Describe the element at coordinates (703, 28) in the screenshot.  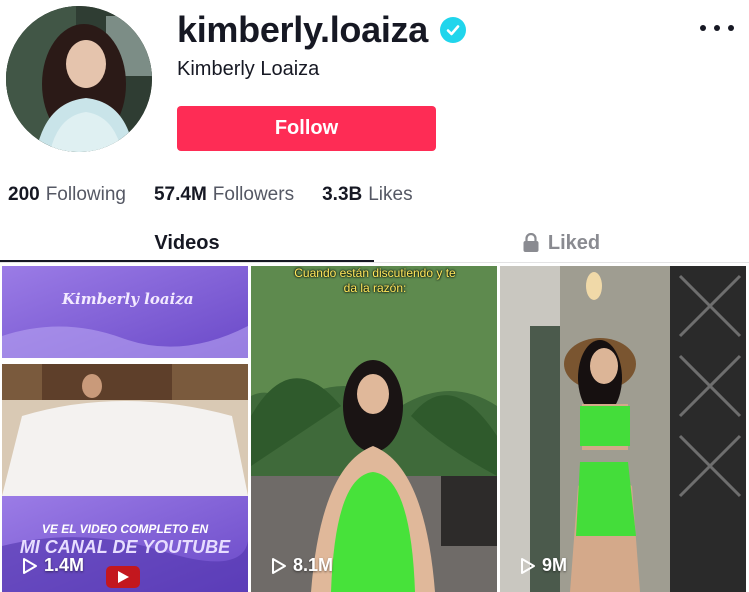
I see `more-dots-icon` at that location.